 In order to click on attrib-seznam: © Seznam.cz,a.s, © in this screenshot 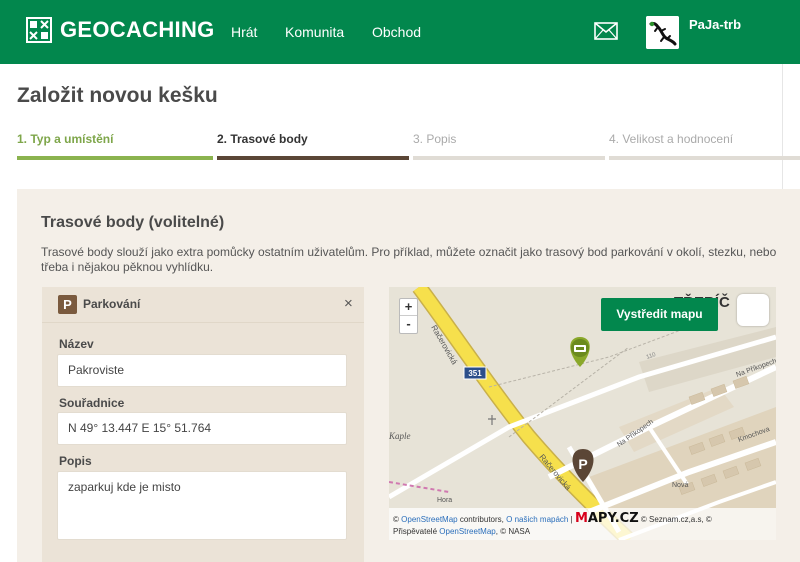, I will do `click(676, 519)`.